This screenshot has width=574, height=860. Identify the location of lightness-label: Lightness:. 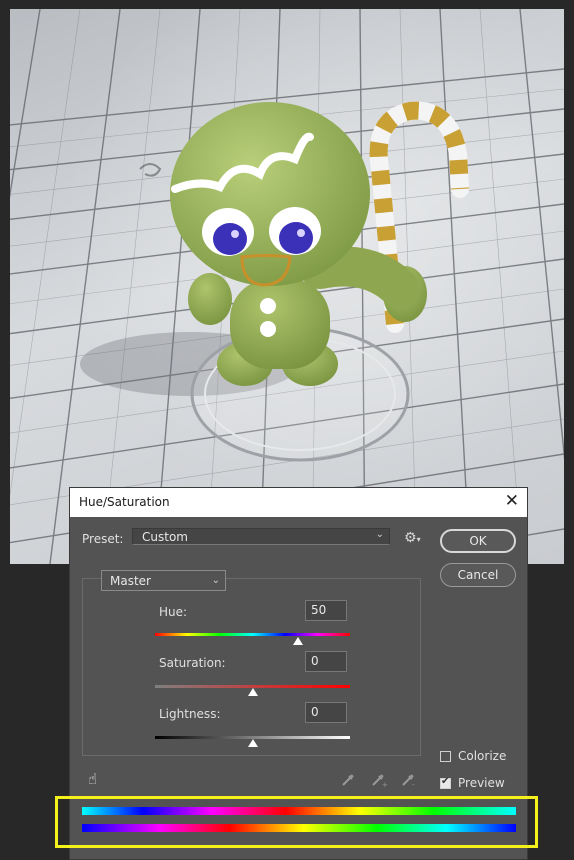
(190, 714).